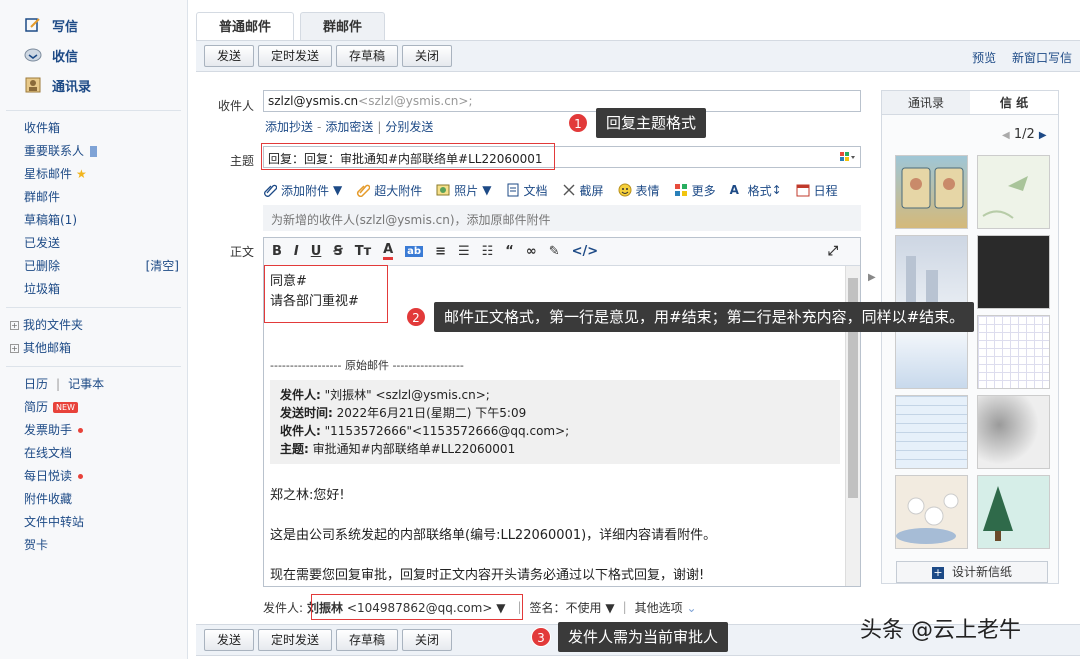  What do you see at coordinates (695, 190) in the screenshot?
I see `more-button: 更多` at bounding box center [695, 190].